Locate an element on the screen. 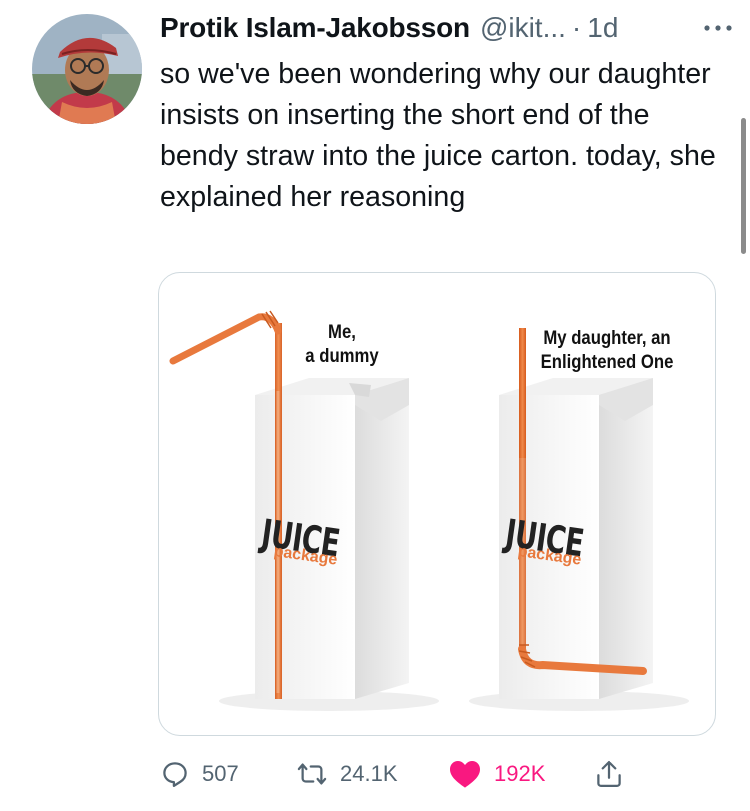 The height and width of the screenshot is (811, 750). author-name: Protik Islam-Jakobsson is located at coordinates (315, 28).